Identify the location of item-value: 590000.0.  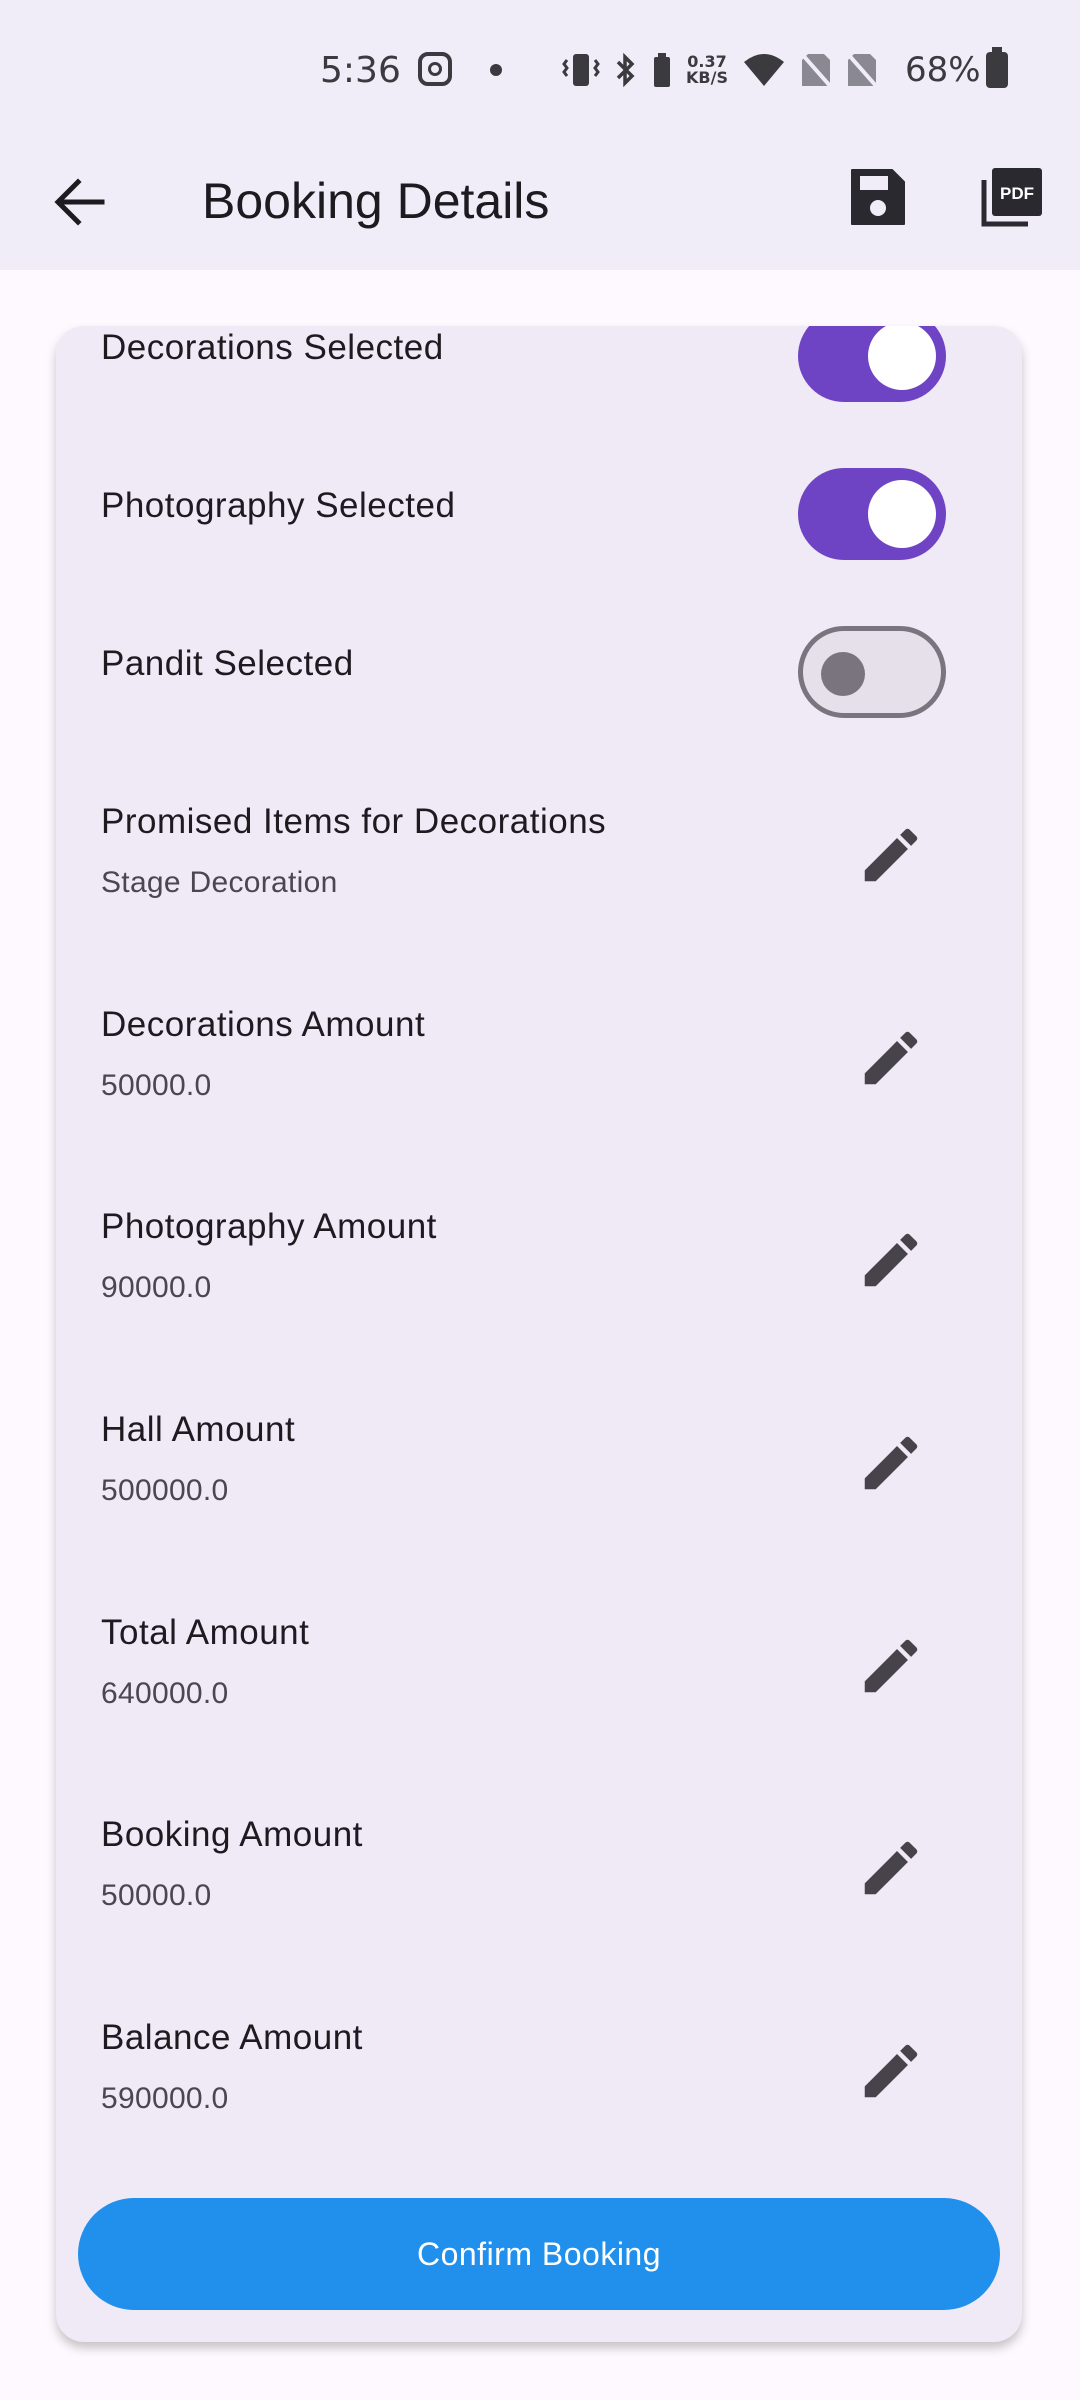
(165, 2098).